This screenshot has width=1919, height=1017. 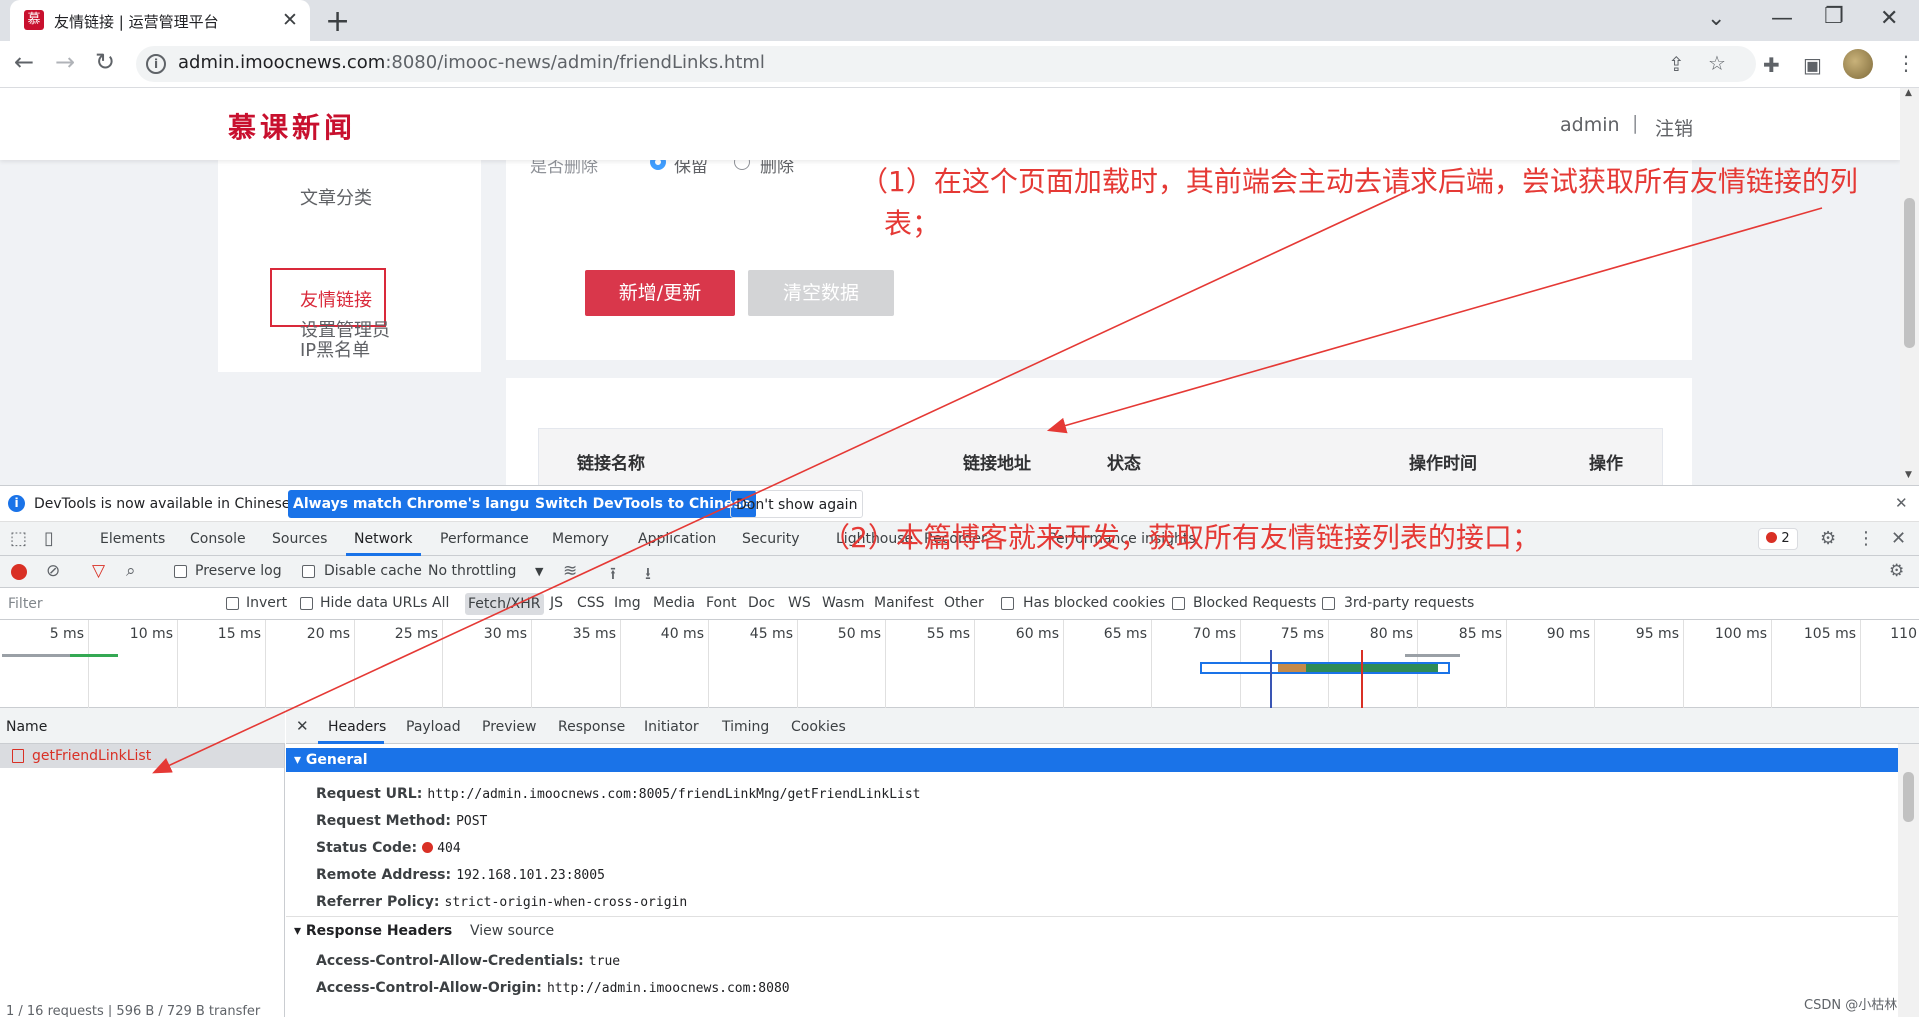 What do you see at coordinates (440, 603) in the screenshot?
I see `filter-type-all: All` at bounding box center [440, 603].